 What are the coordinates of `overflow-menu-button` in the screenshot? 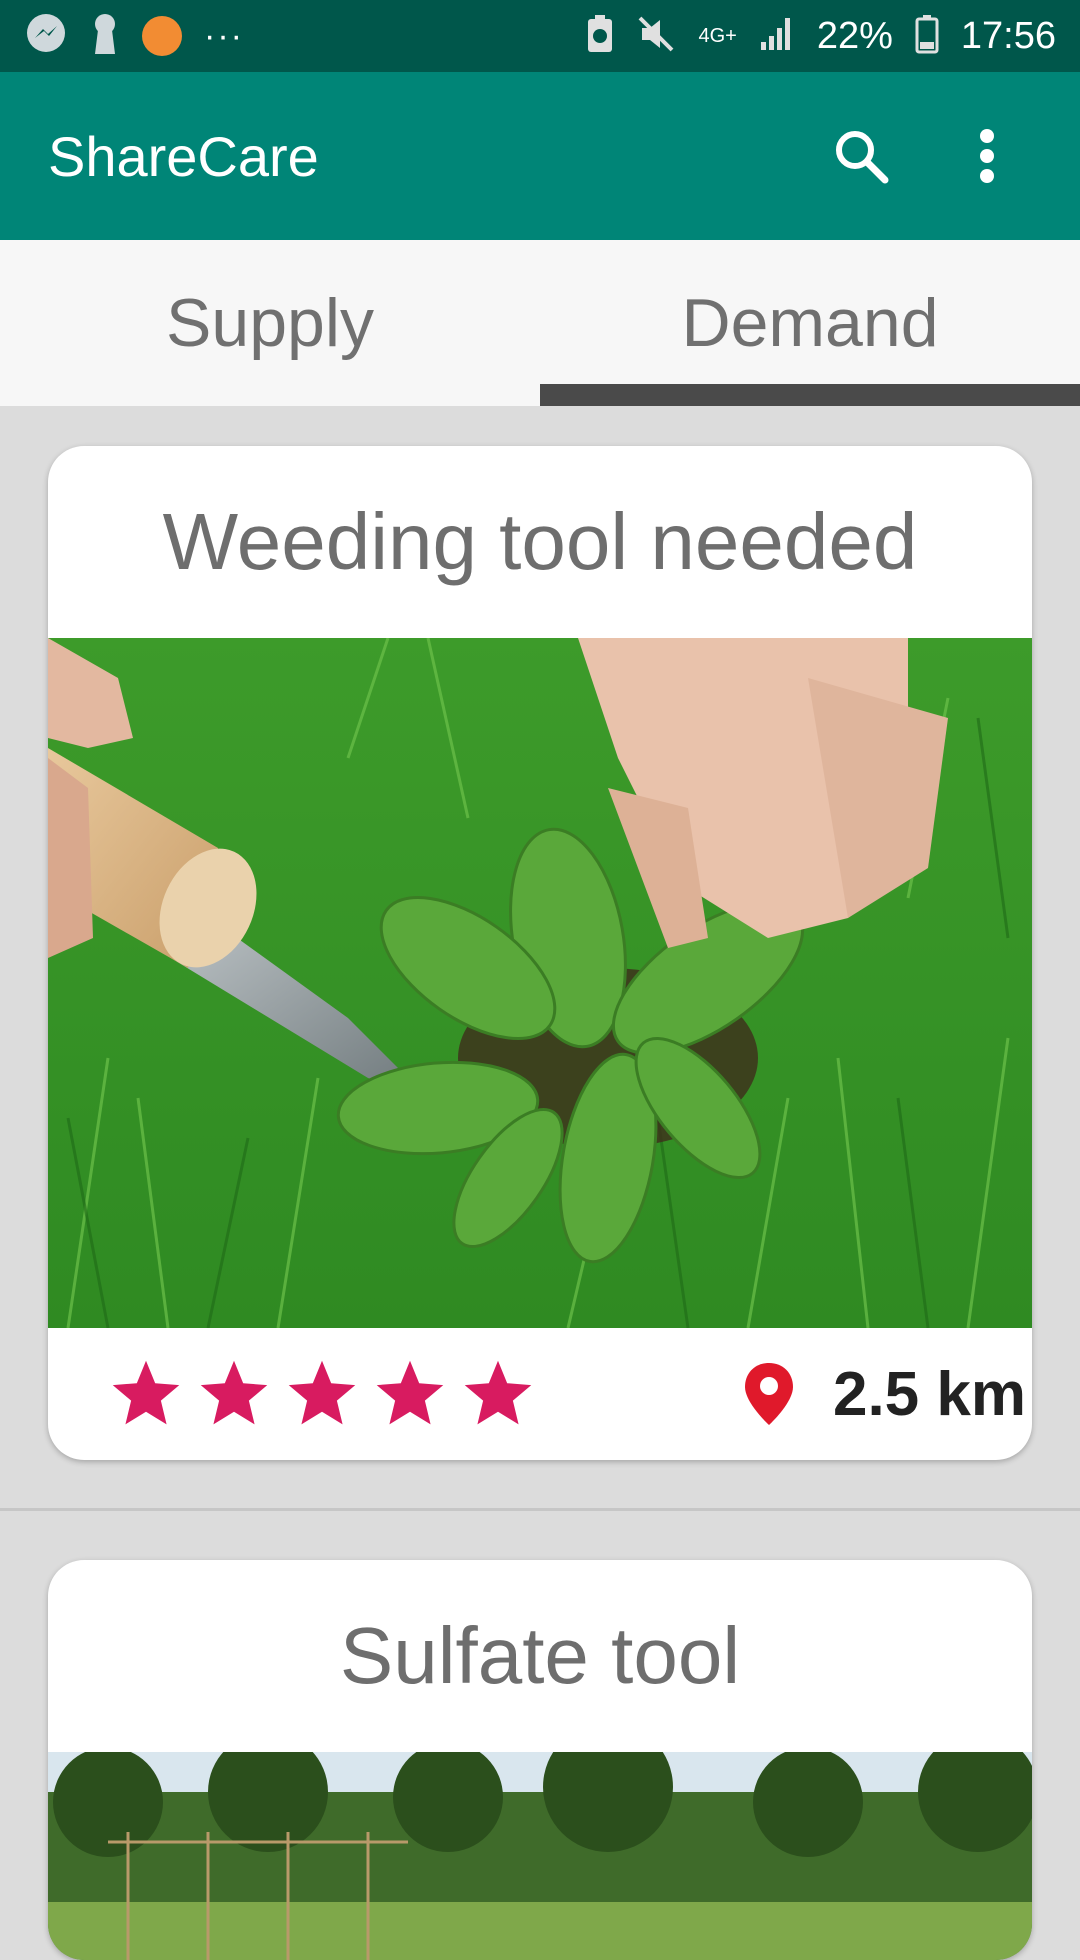 It's located at (987, 156).